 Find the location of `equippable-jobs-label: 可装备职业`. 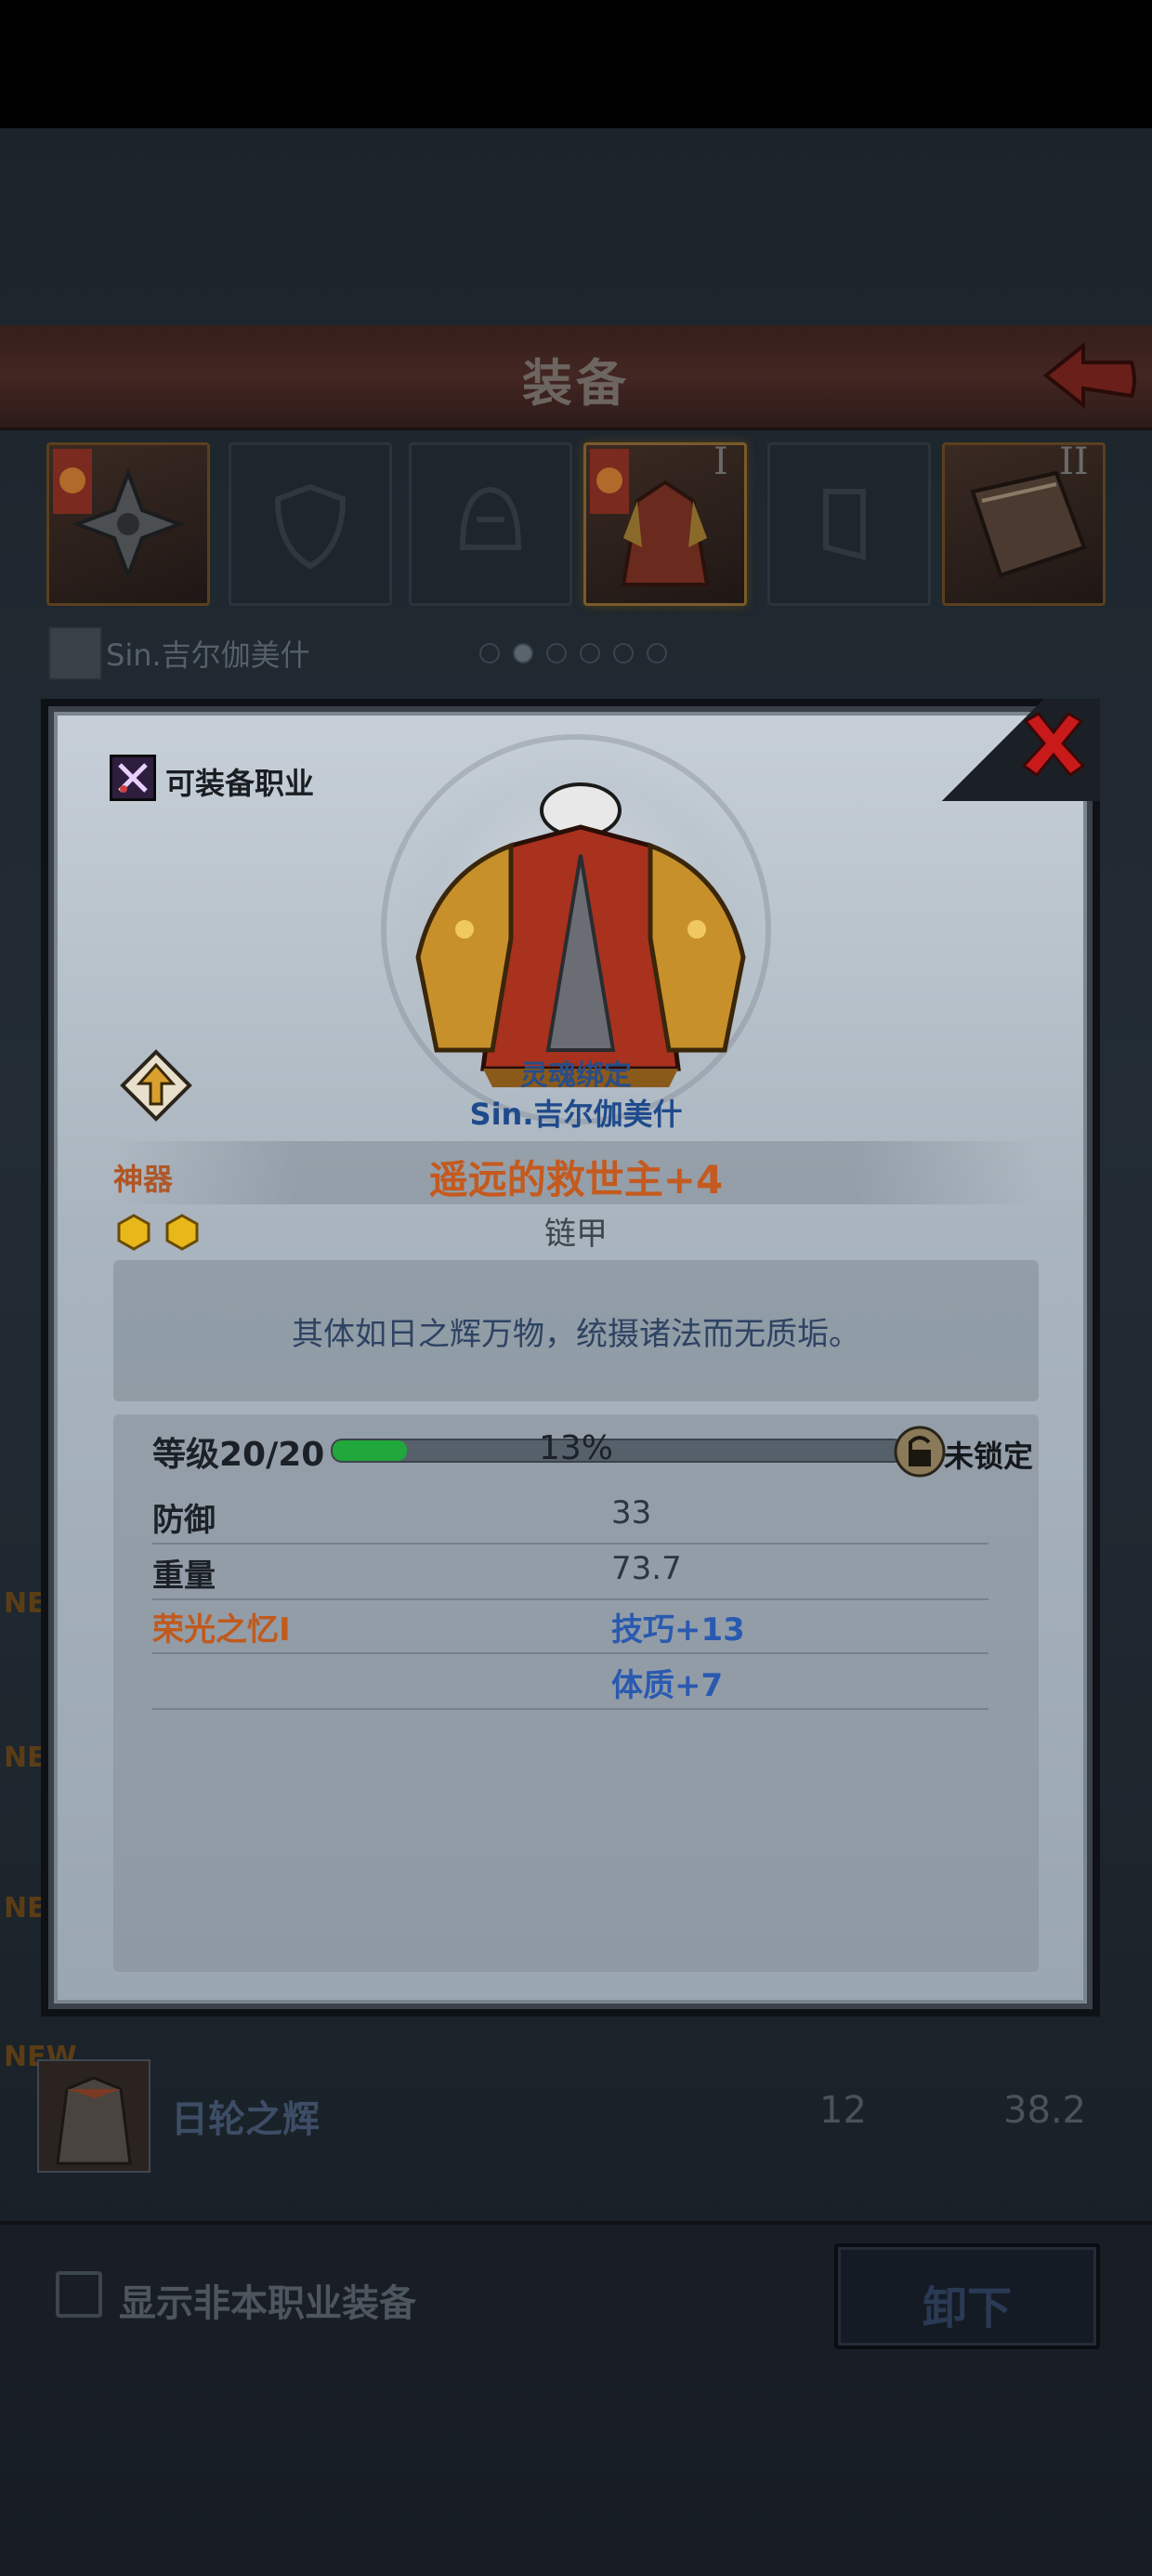

equippable-jobs-label: 可装备职业 is located at coordinates (240, 783).